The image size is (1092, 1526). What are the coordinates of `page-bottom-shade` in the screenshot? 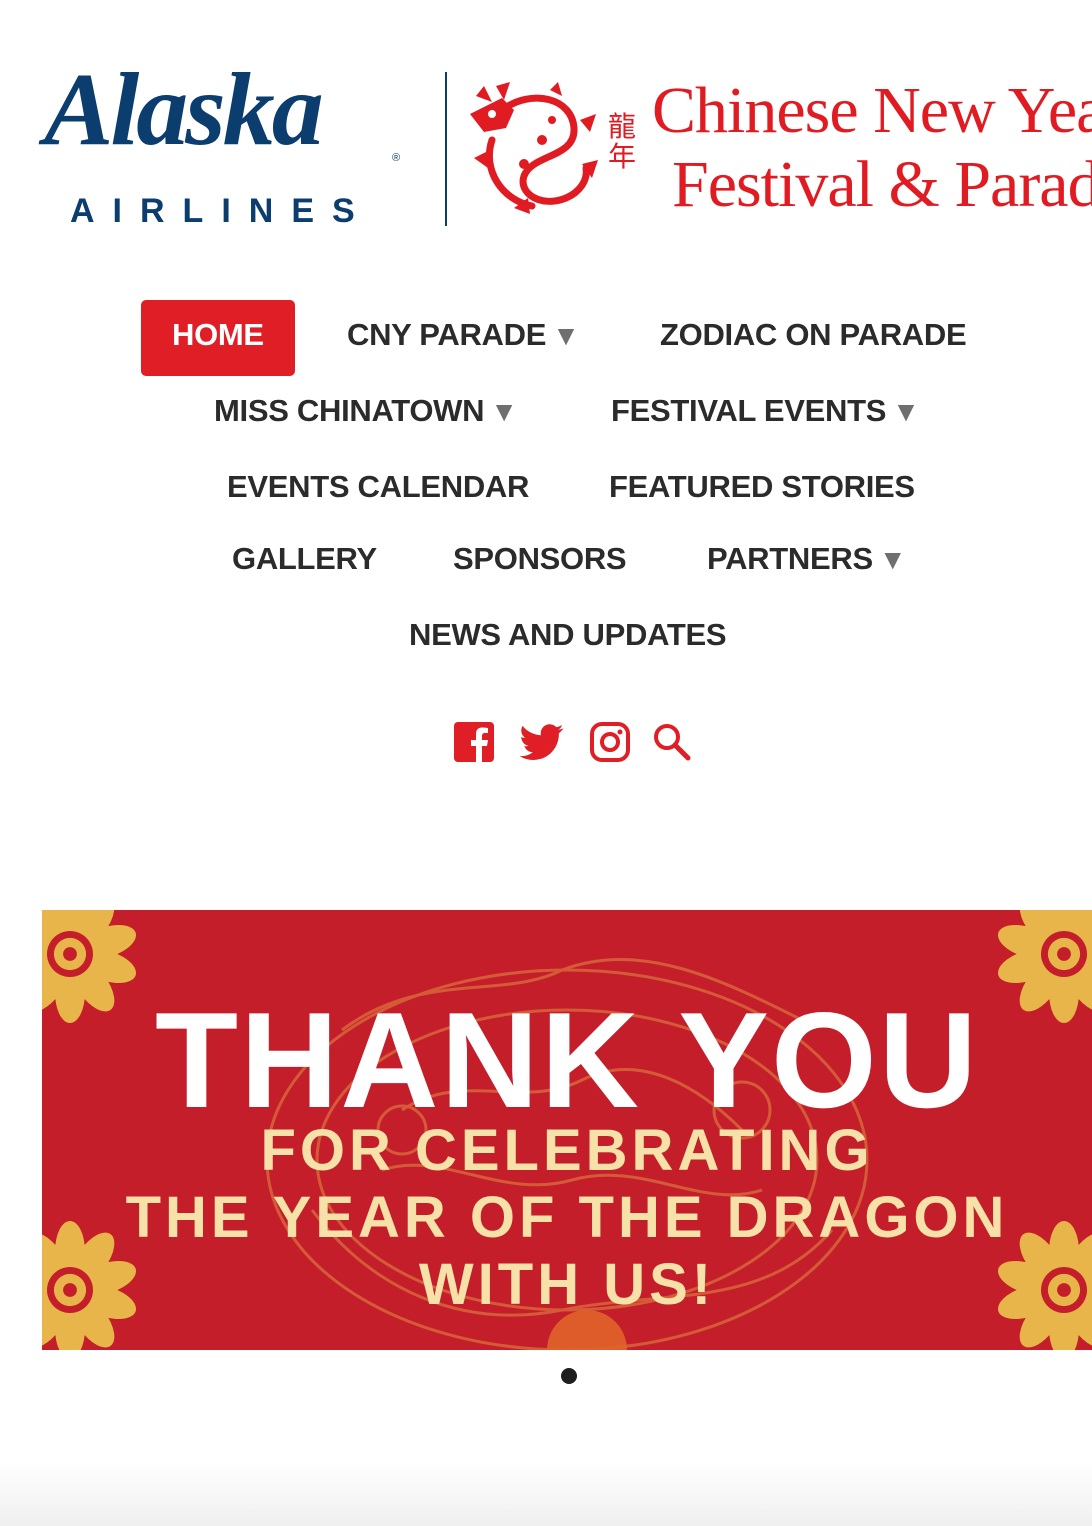 It's located at (546, 1493).